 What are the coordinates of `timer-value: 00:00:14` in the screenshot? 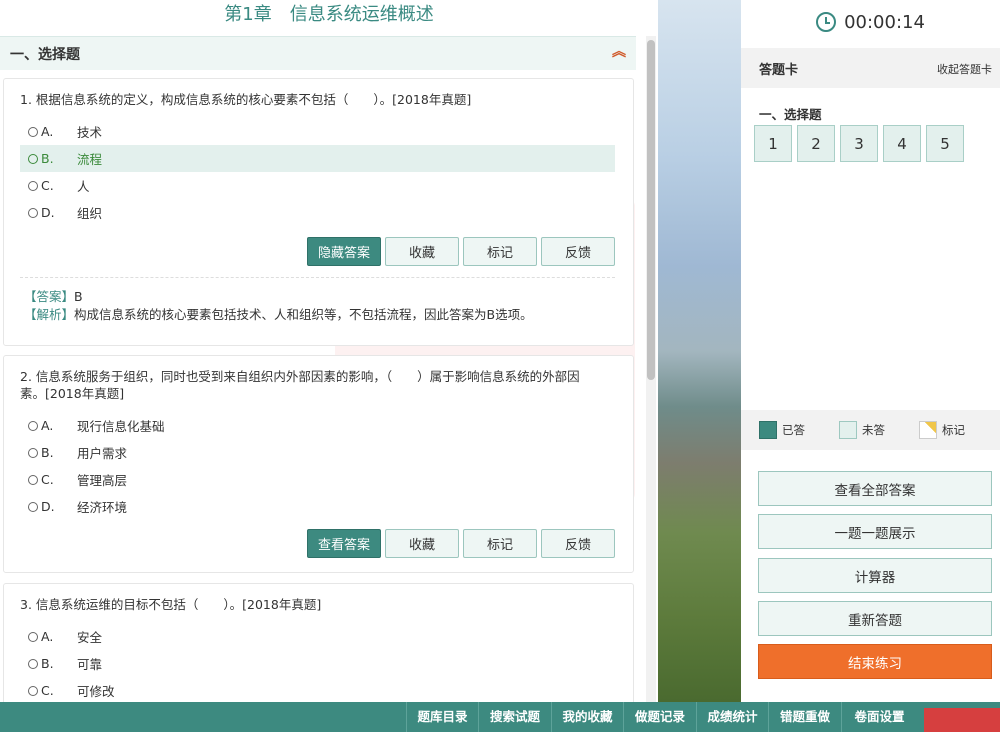 It's located at (884, 22).